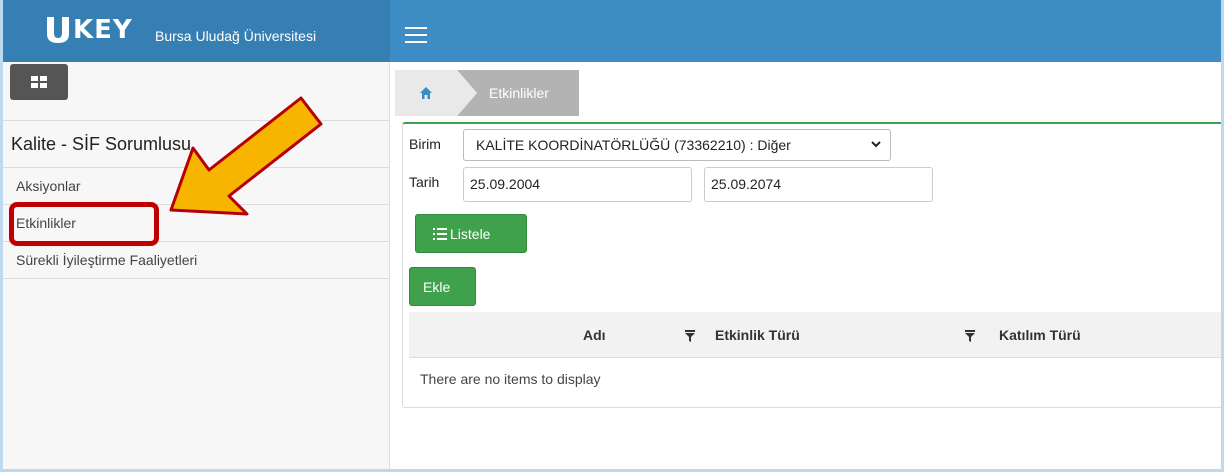 This screenshot has height=472, width=1224. I want to click on brand-area: KEY Bursa Uludağ Üniversitesi, so click(196, 31).